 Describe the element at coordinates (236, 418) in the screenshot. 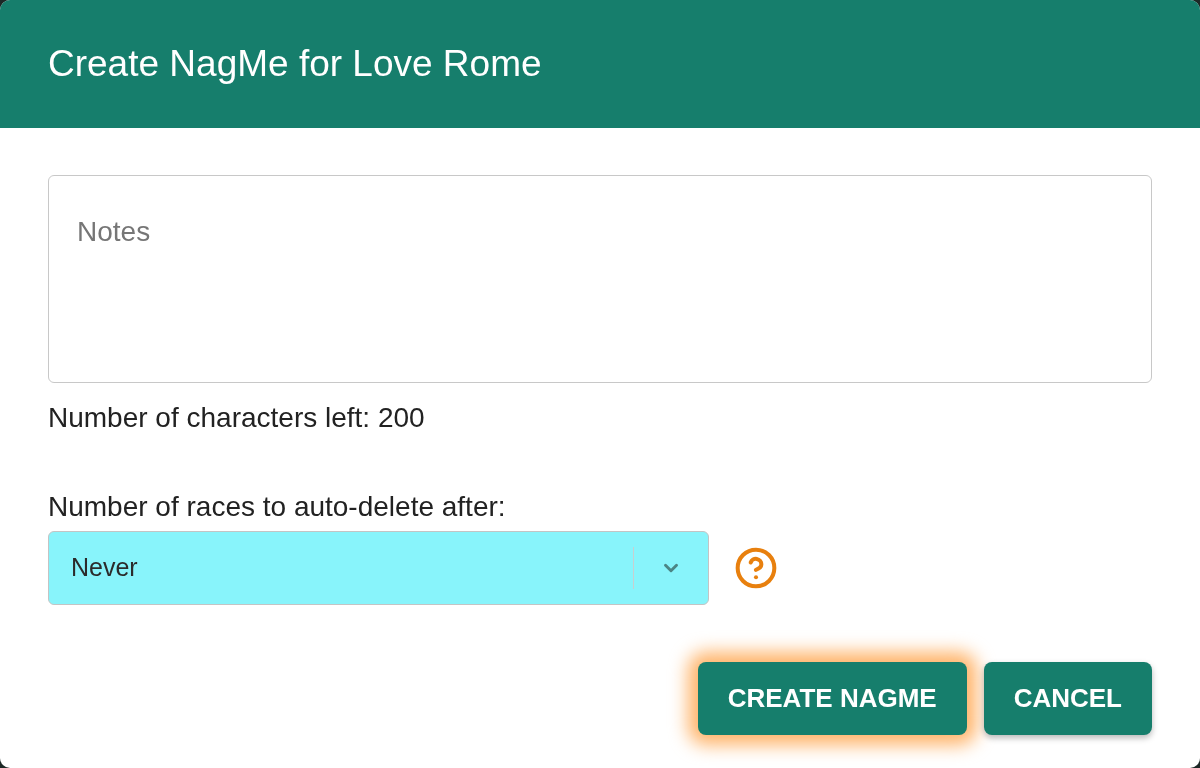

I see `characters-left-text: Number of characters left: 200` at that location.